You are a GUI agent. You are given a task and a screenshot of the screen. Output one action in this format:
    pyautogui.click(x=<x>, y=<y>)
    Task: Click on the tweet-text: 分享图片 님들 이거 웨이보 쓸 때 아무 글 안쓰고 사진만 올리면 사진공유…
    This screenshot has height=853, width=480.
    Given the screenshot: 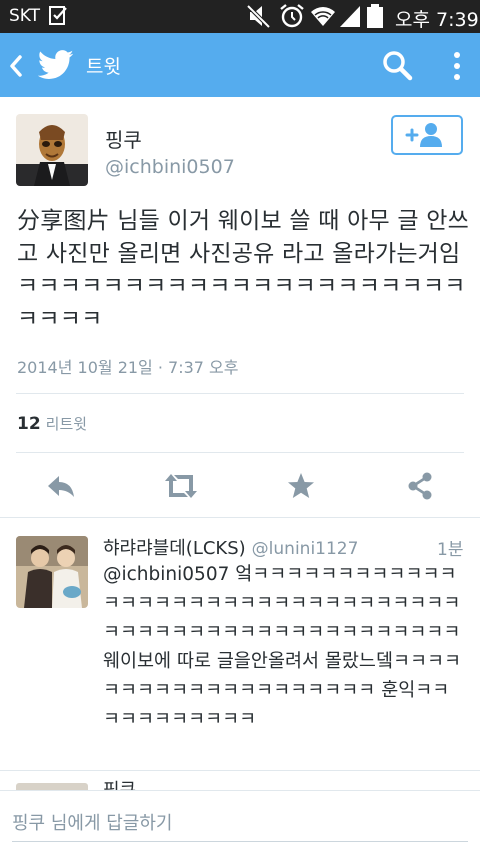 What is the action you would take?
    pyautogui.click(x=243, y=270)
    